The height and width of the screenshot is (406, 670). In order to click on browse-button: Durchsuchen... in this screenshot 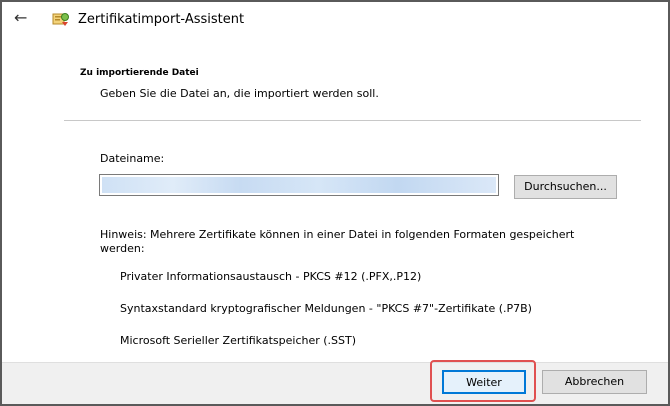, I will do `click(565, 187)`.